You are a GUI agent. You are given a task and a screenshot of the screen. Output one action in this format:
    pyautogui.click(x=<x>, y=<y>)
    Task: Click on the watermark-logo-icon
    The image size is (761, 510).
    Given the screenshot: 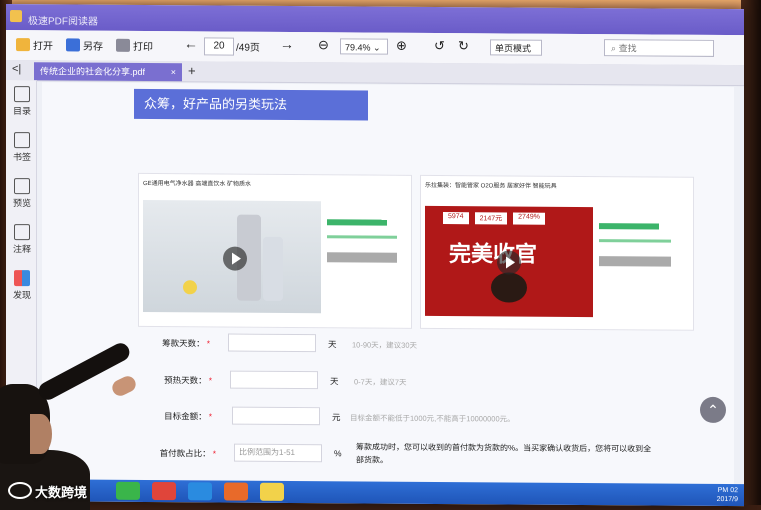 What is the action you would take?
    pyautogui.click(x=20, y=490)
    